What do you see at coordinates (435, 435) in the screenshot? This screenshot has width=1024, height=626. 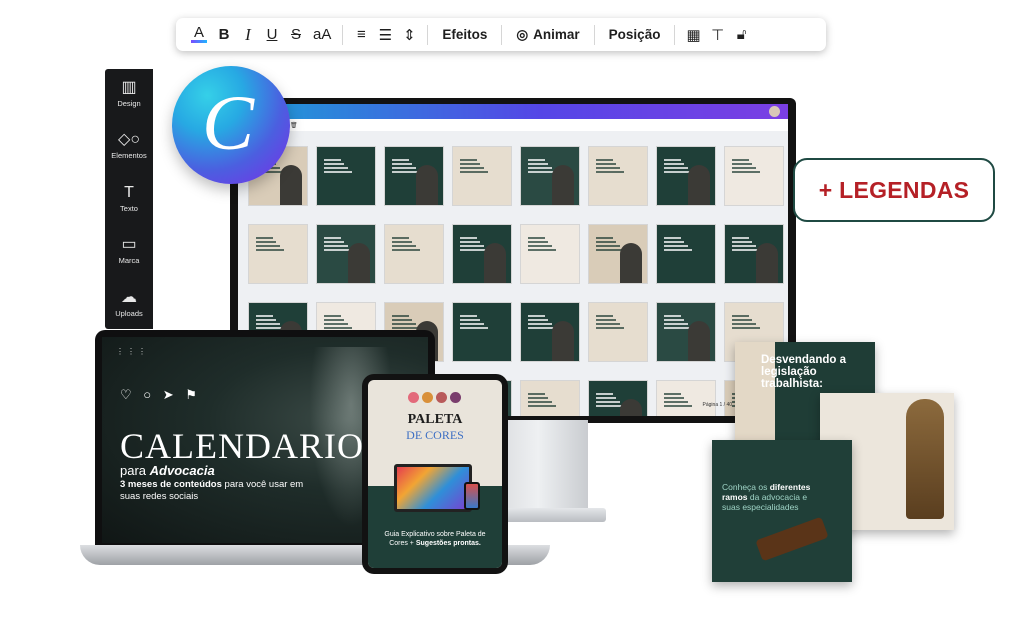 I see `palette-subtitle: DE CORES` at bounding box center [435, 435].